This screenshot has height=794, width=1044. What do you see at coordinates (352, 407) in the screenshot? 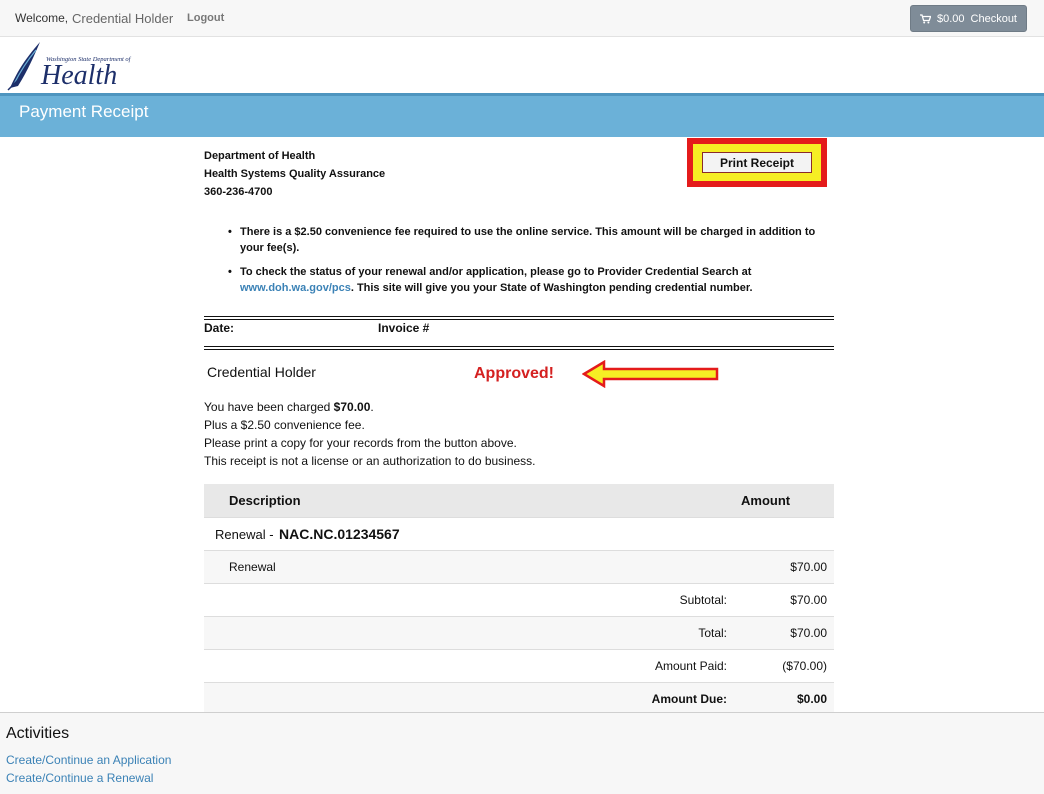
I see `charged-amount: $70.00` at bounding box center [352, 407].